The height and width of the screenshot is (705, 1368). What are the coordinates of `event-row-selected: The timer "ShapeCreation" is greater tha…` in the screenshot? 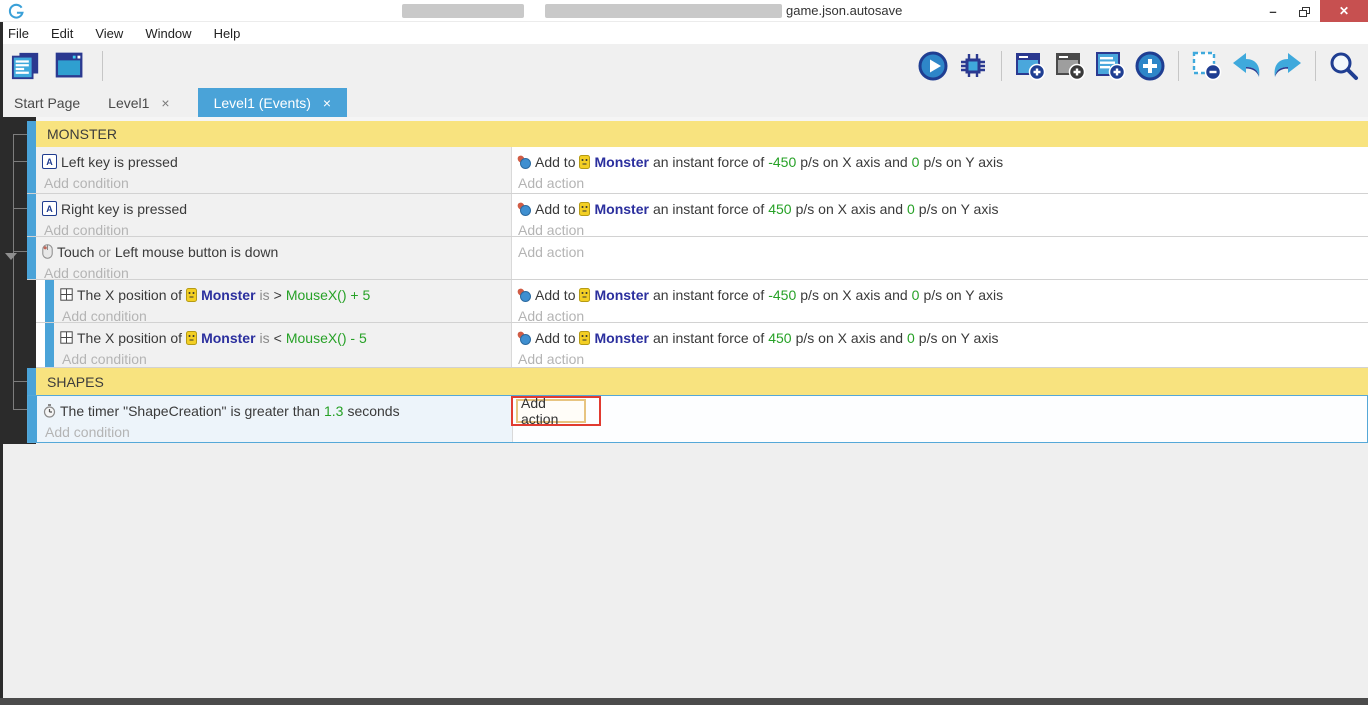 It's located at (697, 419).